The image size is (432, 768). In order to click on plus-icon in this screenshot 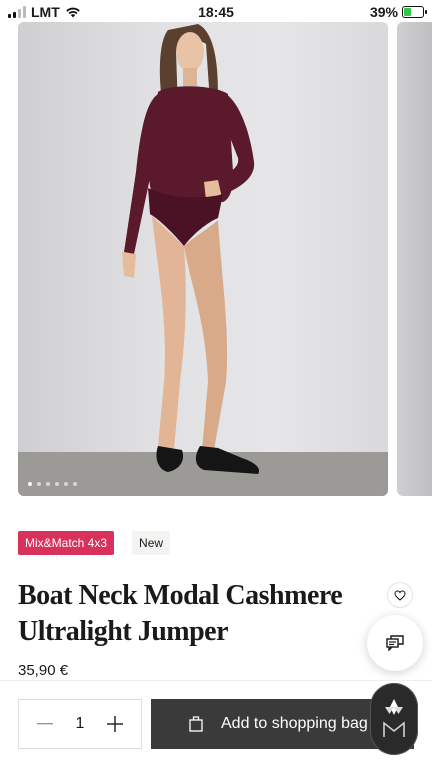, I will do `click(115, 724)`.